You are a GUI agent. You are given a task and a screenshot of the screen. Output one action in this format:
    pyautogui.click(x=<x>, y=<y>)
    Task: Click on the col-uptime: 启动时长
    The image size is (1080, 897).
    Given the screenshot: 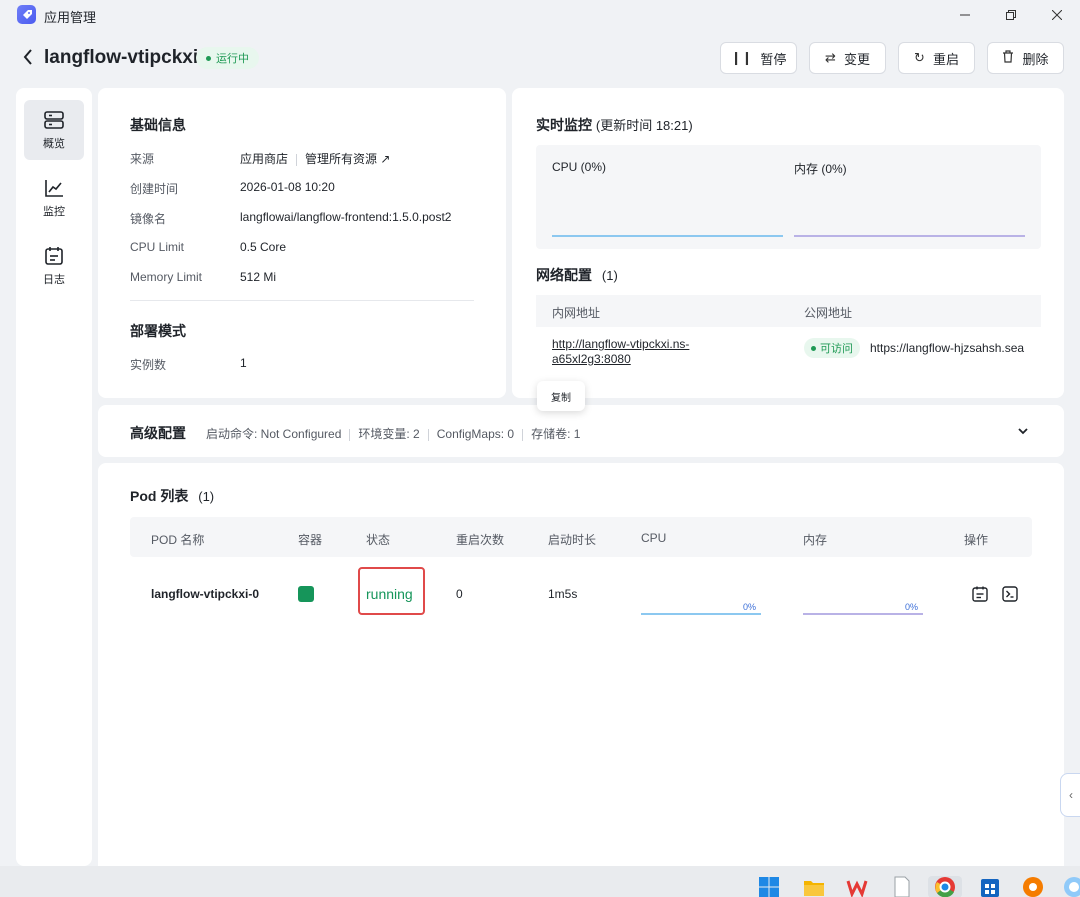 What is the action you would take?
    pyautogui.click(x=572, y=540)
    